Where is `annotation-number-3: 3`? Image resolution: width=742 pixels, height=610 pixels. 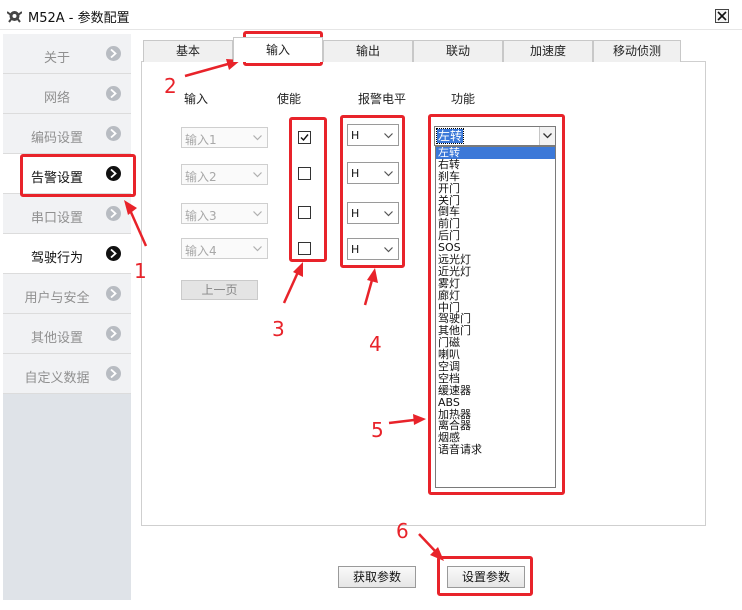 annotation-number-3: 3 is located at coordinates (278, 329).